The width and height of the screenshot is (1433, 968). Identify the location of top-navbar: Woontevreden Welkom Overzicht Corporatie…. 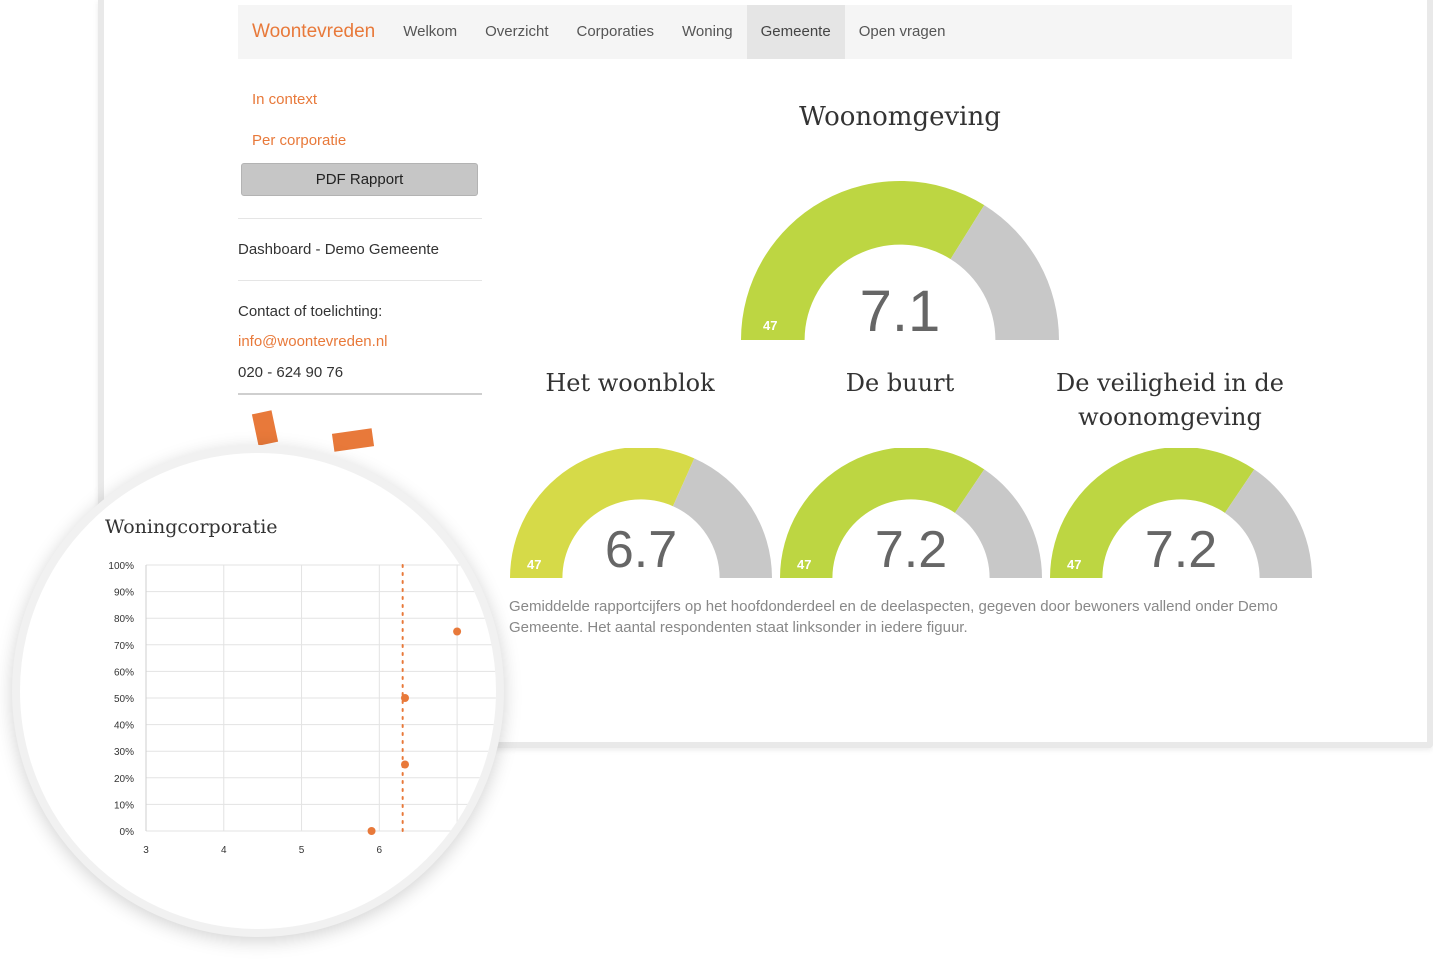
(765, 32).